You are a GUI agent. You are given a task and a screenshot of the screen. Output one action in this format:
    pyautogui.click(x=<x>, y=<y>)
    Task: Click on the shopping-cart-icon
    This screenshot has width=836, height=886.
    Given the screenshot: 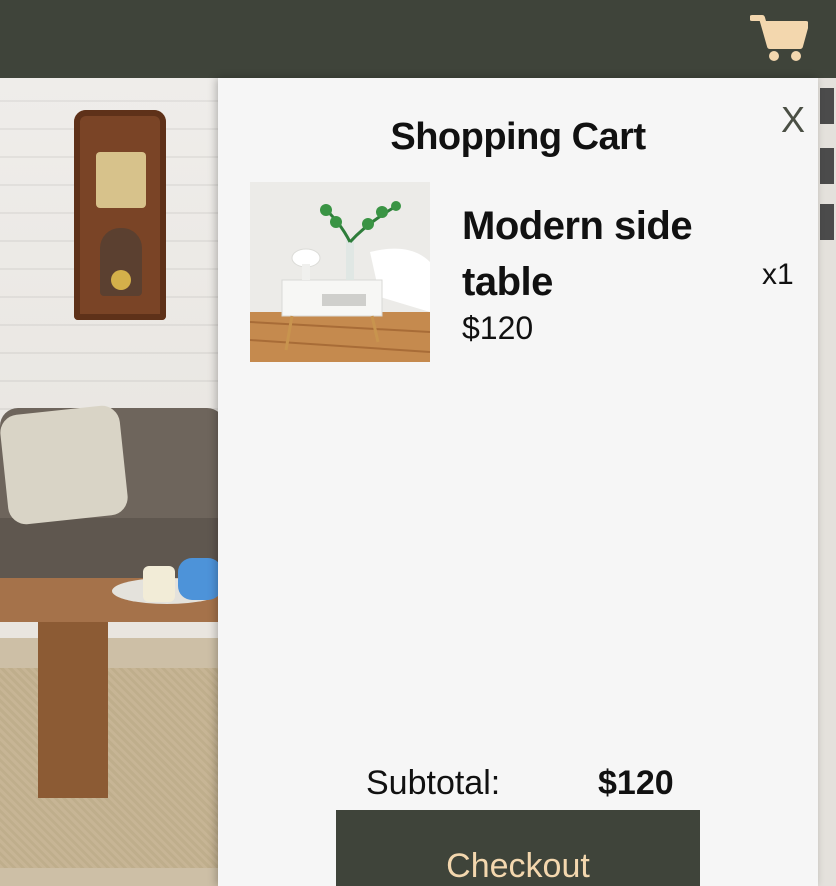 What is the action you would take?
    pyautogui.click(x=779, y=38)
    